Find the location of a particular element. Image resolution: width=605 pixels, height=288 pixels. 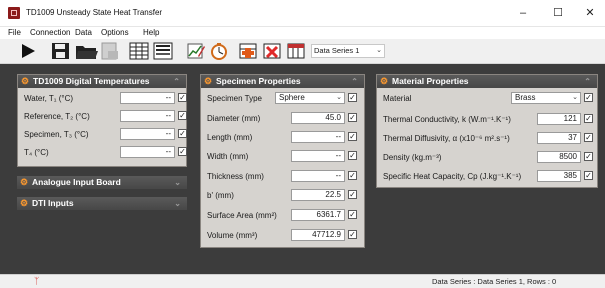

field-label: Water, T₁ (°C) is located at coordinates (49, 98).